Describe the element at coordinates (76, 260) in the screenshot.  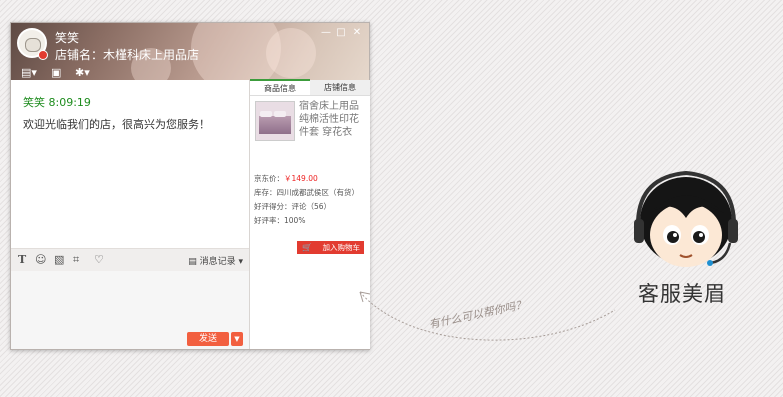
I see `screenshot-icon: ⌗` at that location.